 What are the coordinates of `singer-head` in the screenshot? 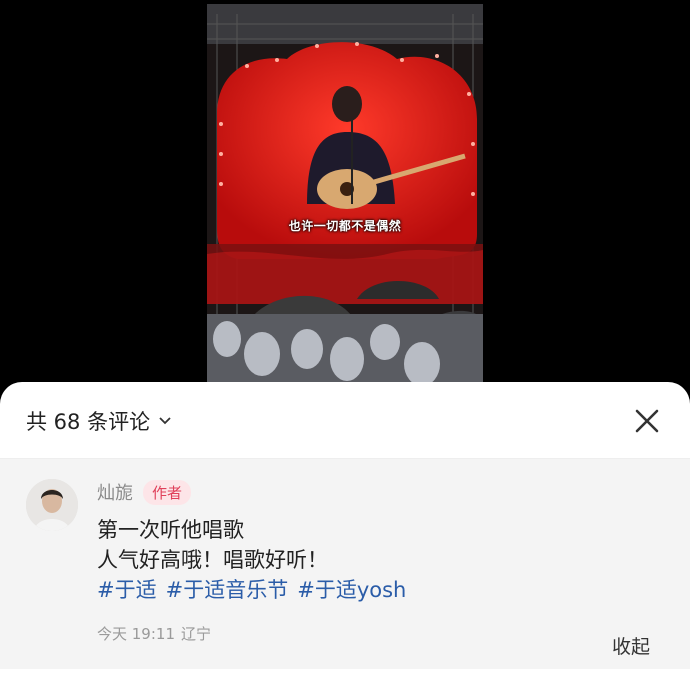 It's located at (347, 104).